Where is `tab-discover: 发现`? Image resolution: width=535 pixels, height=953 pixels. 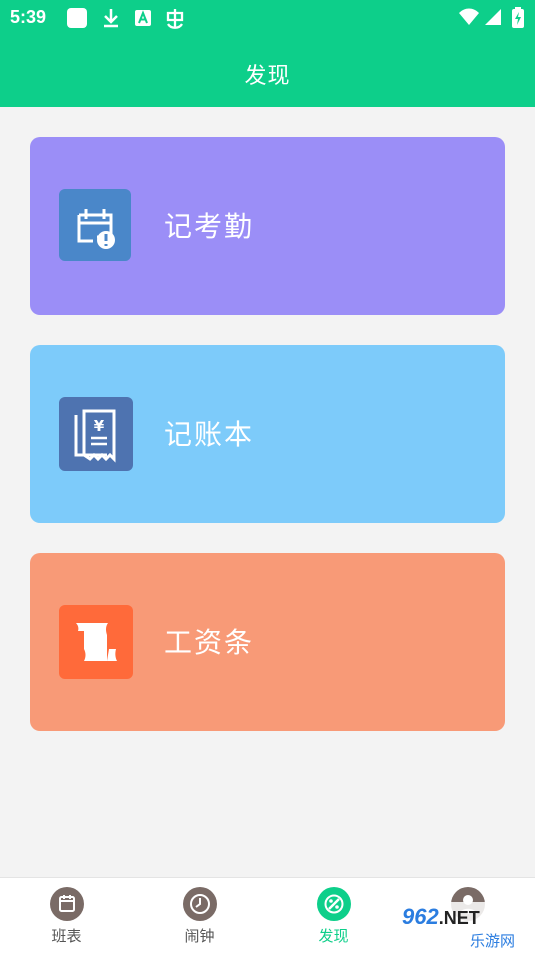 tab-discover: 发现 is located at coordinates (333, 915).